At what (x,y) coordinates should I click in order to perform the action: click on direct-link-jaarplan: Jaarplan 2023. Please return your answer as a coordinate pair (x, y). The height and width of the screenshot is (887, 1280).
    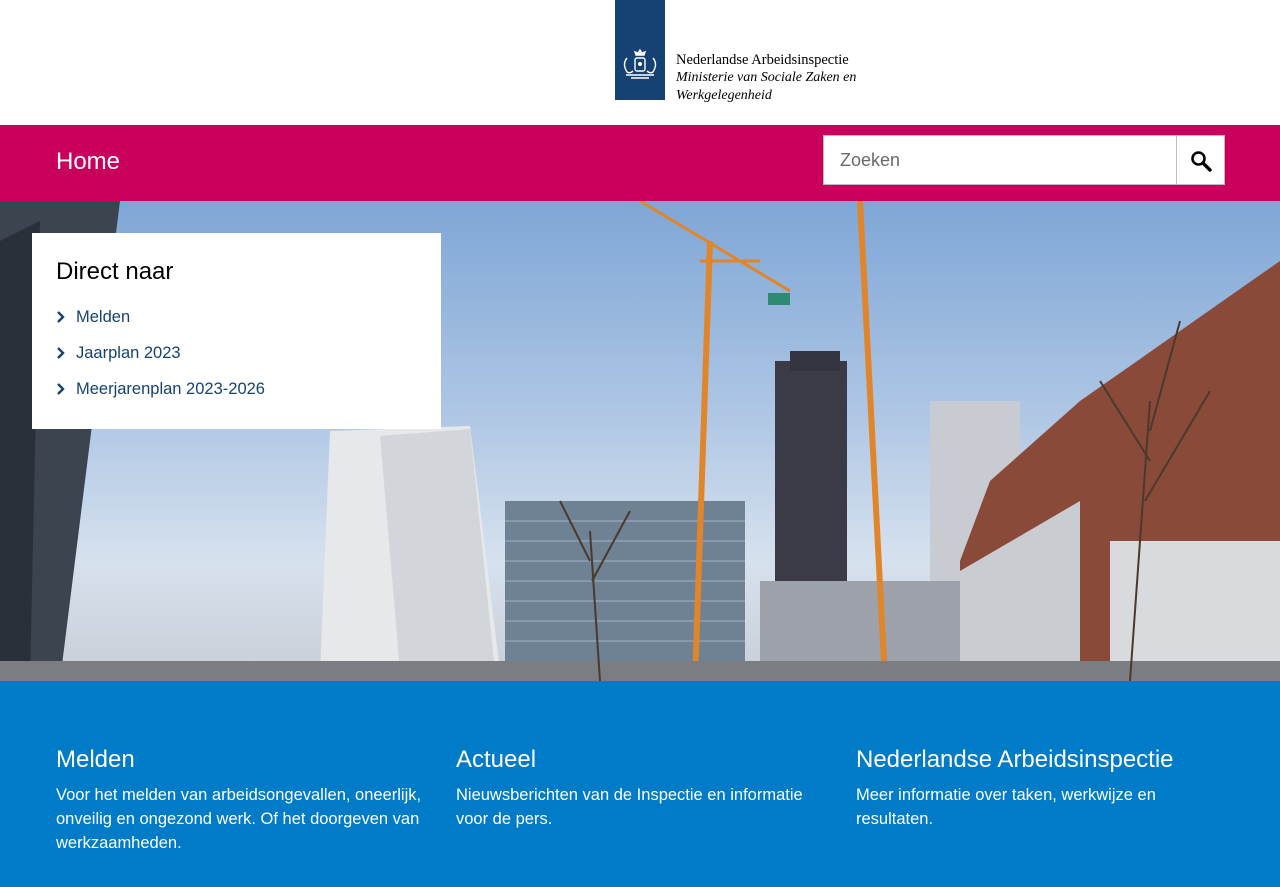
    Looking at the image, I should click on (128, 353).